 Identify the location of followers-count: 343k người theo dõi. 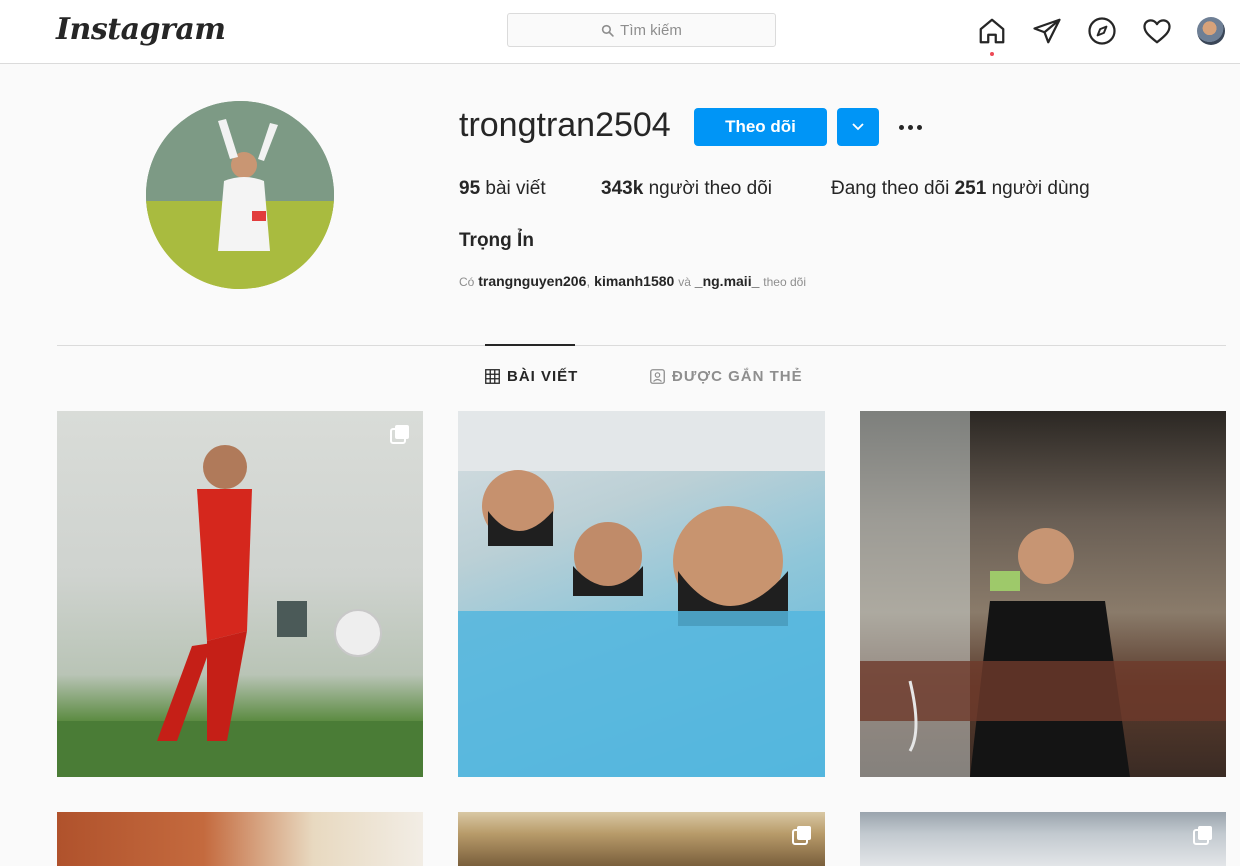
(686, 189).